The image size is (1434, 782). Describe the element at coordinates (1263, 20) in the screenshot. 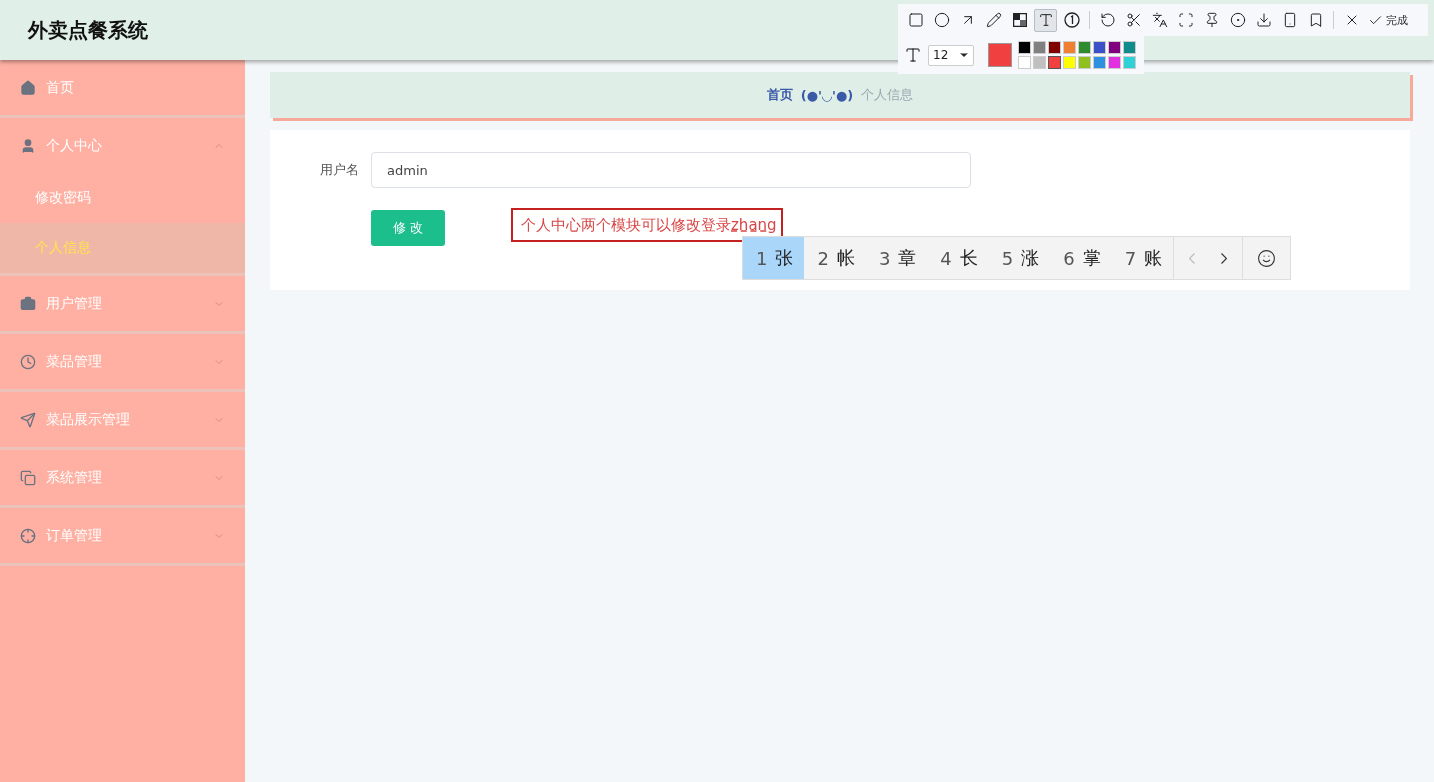

I see `download-icon` at that location.